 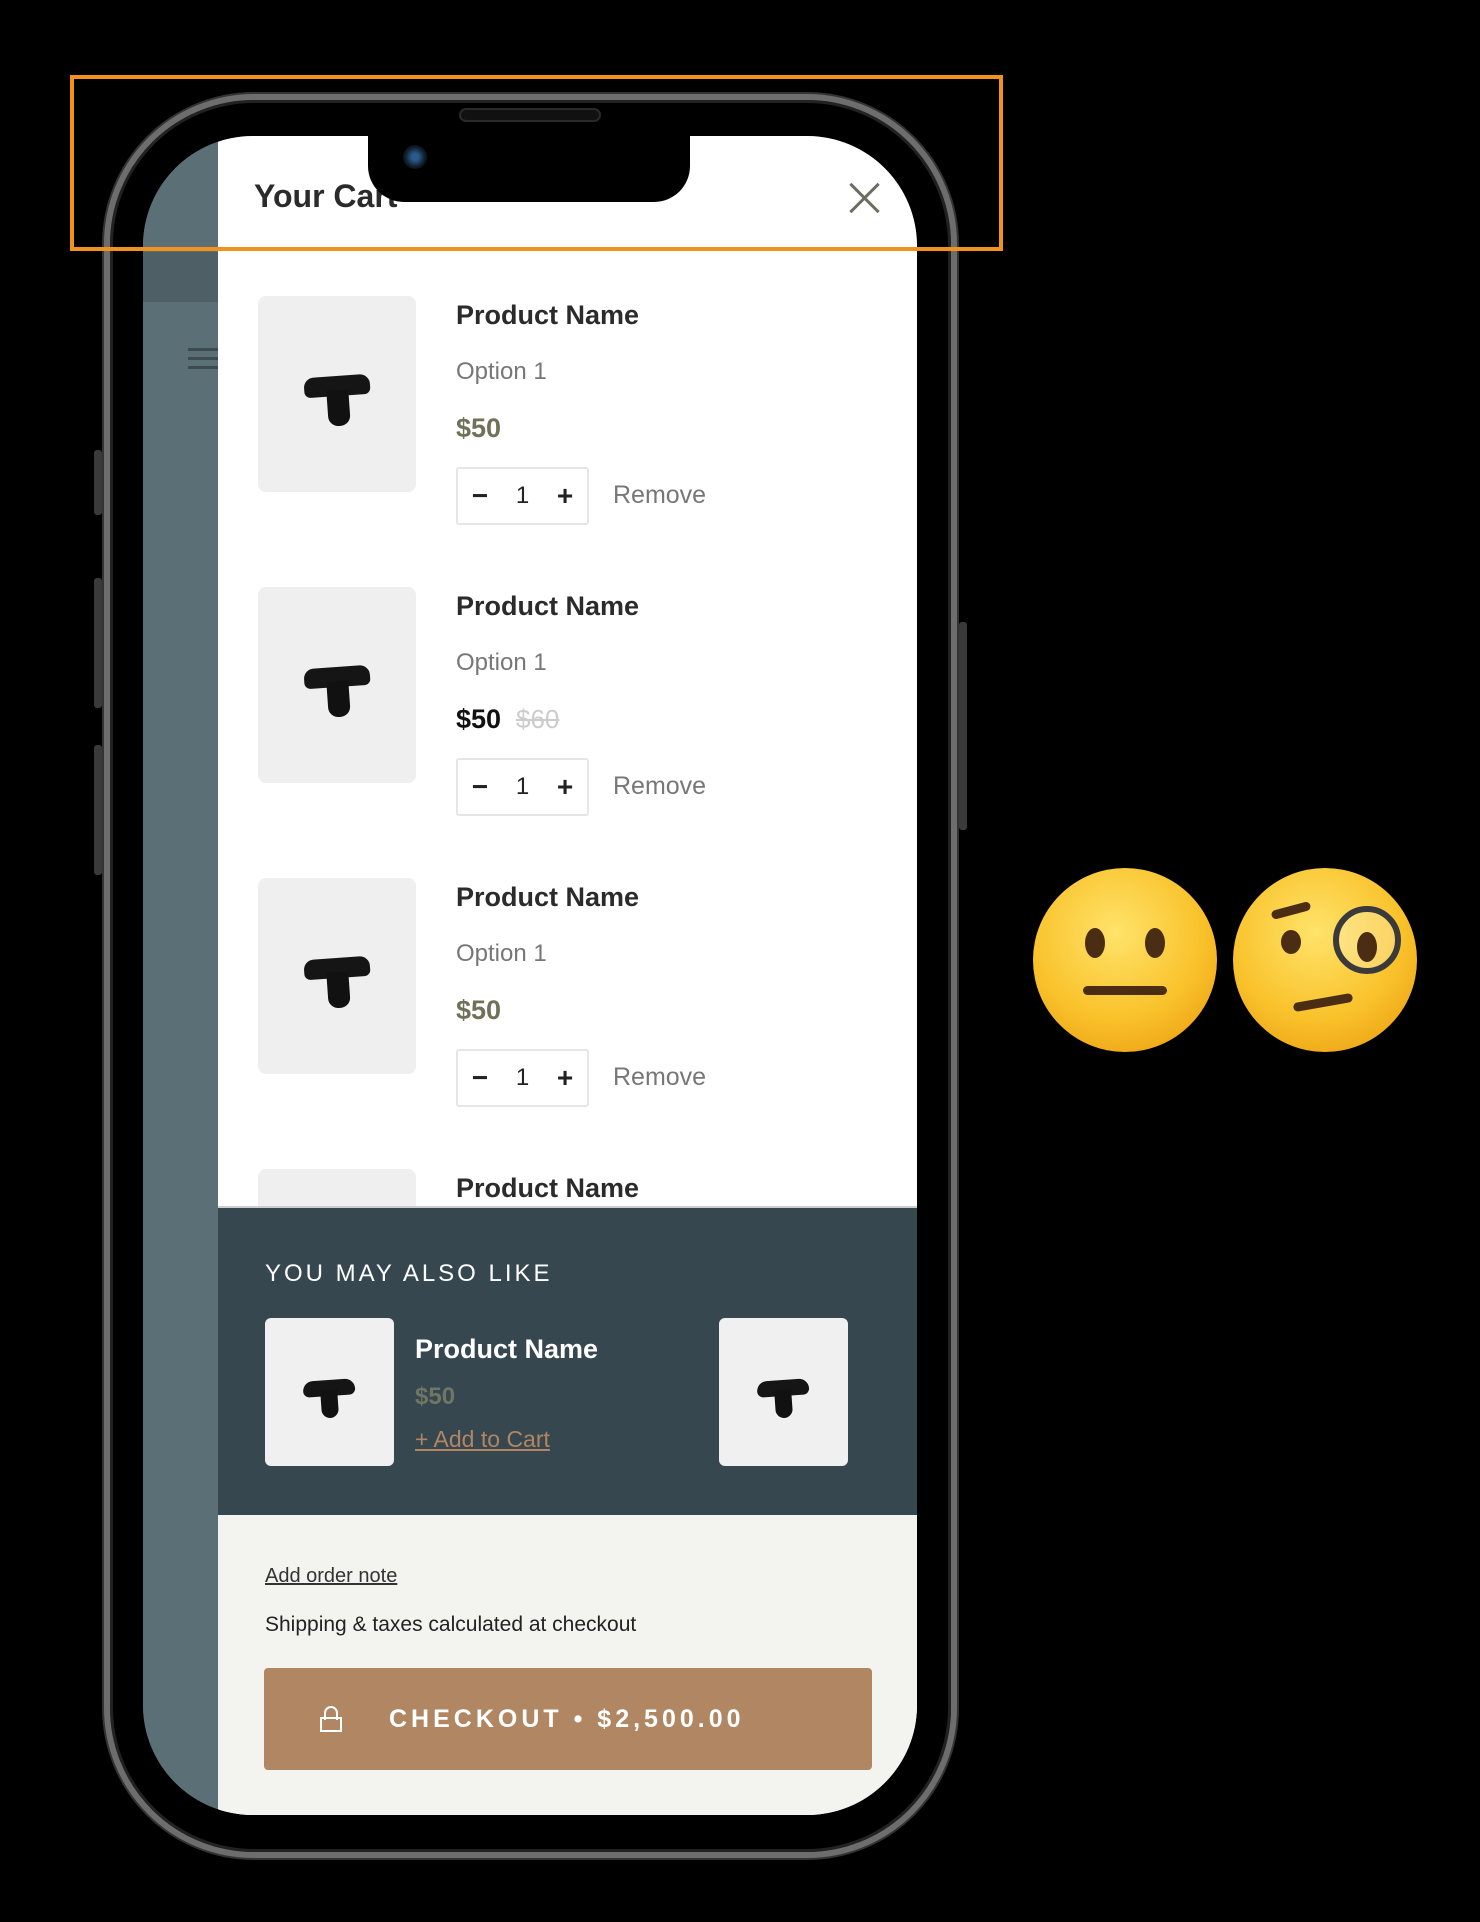 What do you see at coordinates (98, 482) in the screenshot?
I see `phone-mute-switch` at bounding box center [98, 482].